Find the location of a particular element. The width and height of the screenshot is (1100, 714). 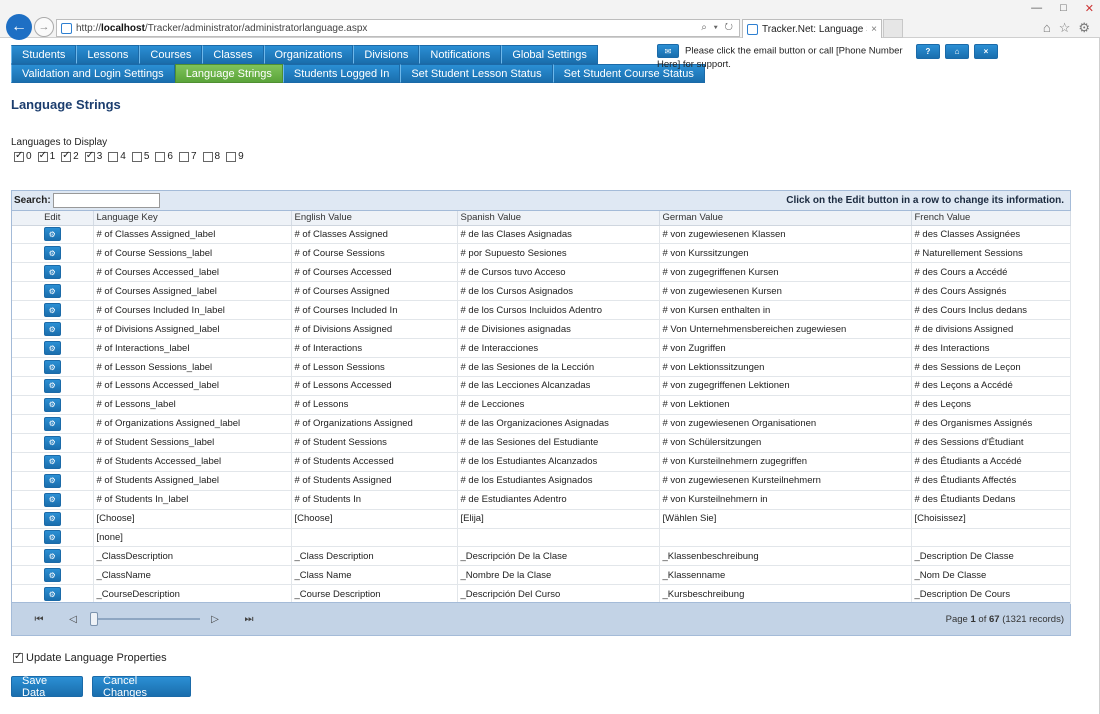

menu-item-students: Students is located at coordinates (44, 54).